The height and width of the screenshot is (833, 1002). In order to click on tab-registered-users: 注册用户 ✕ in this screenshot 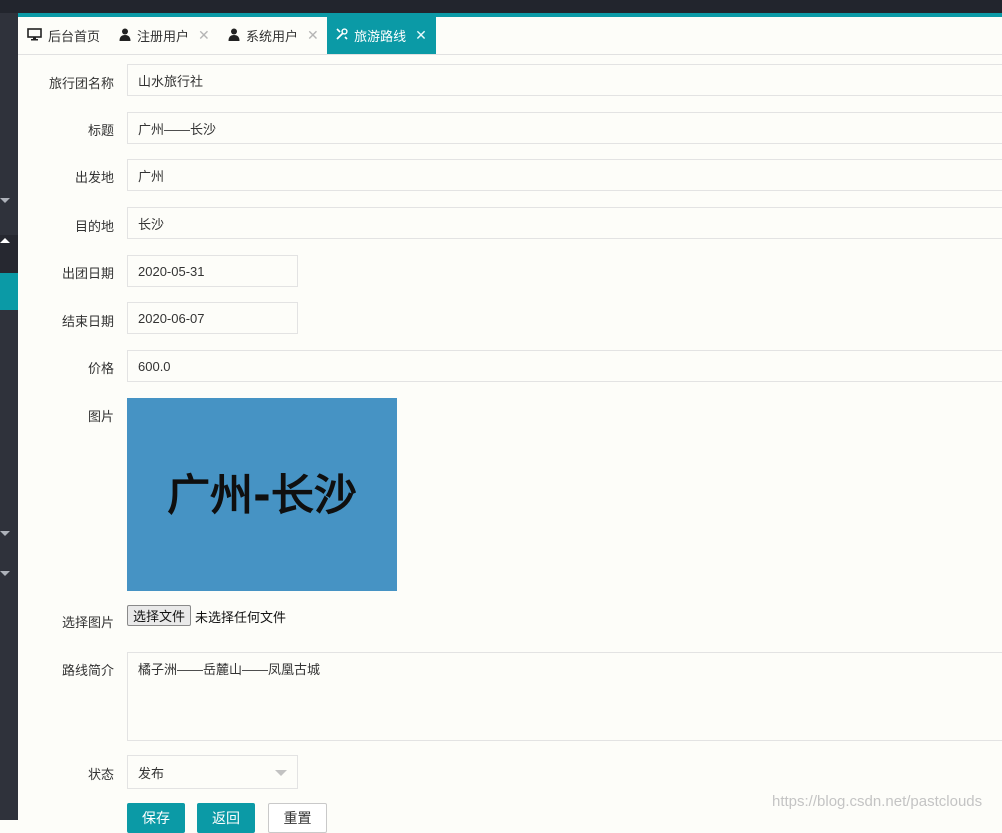, I will do `click(164, 35)`.